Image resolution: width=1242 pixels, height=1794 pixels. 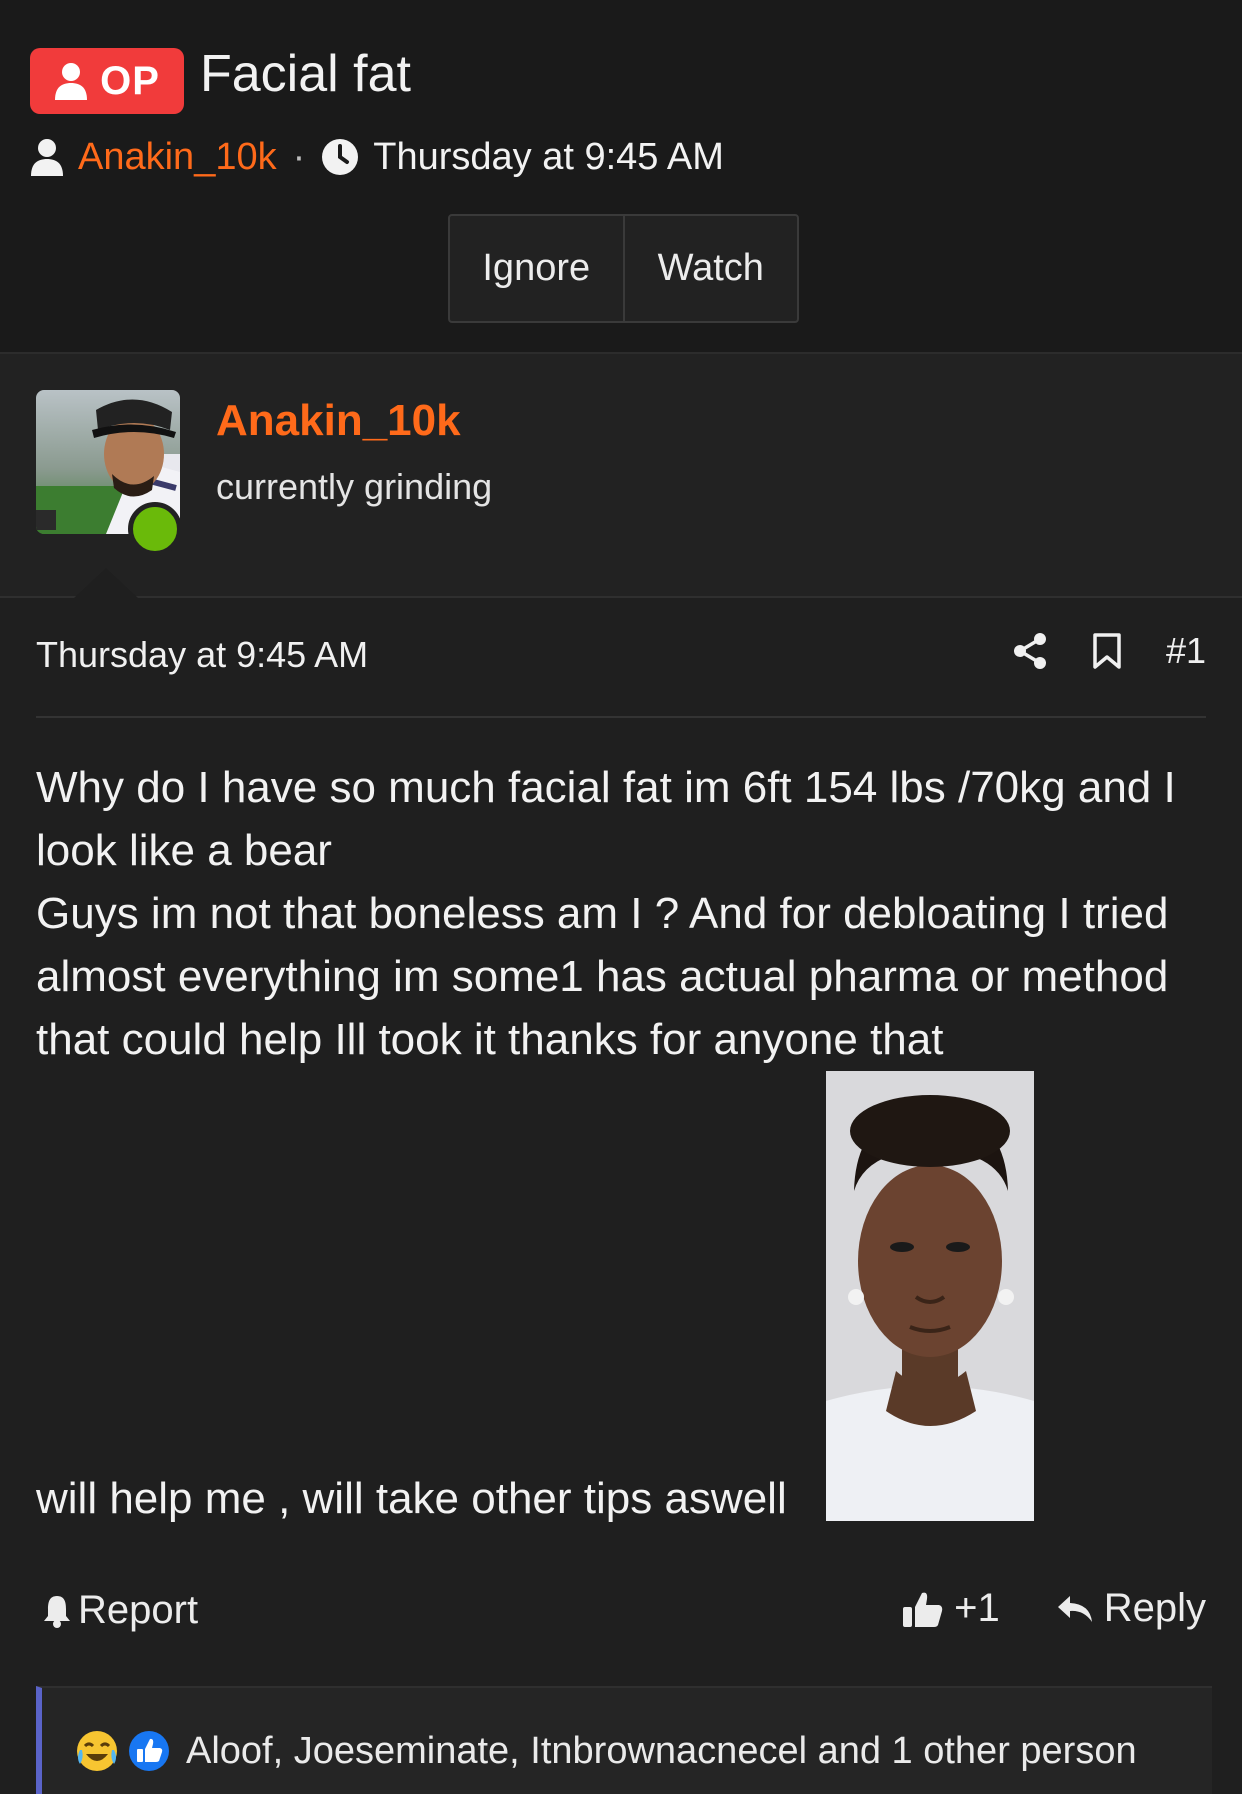 I want to click on thumbs-up-like-icon, so click(x=149, y=1751).